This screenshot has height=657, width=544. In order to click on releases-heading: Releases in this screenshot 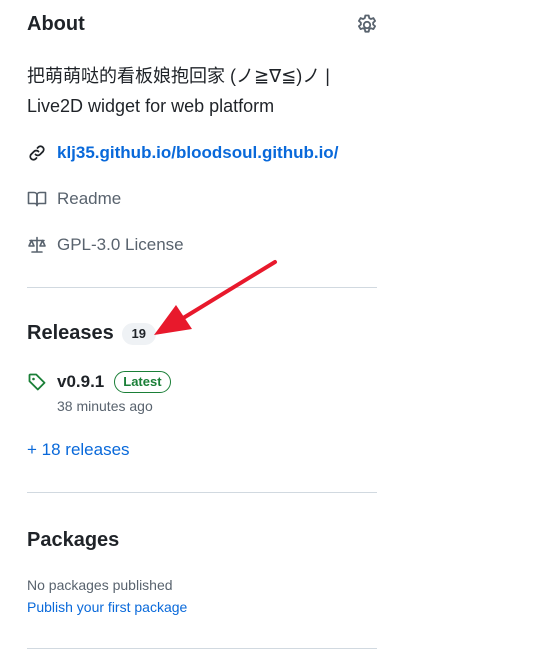, I will do `click(70, 333)`.